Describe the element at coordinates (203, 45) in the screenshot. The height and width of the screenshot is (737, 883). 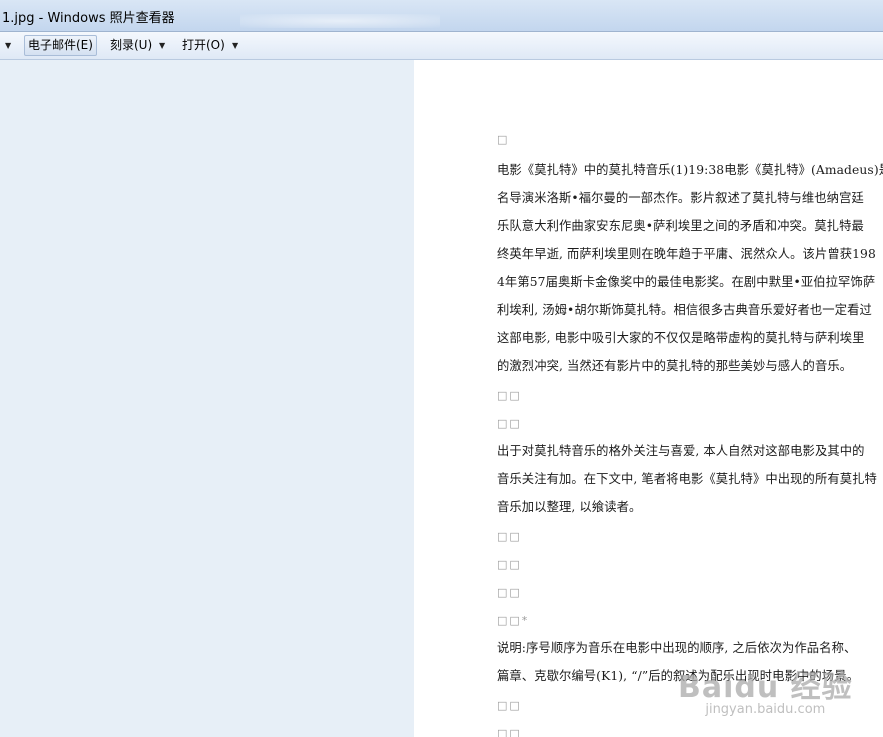
I see `open-menu-button: 打开(O)` at that location.